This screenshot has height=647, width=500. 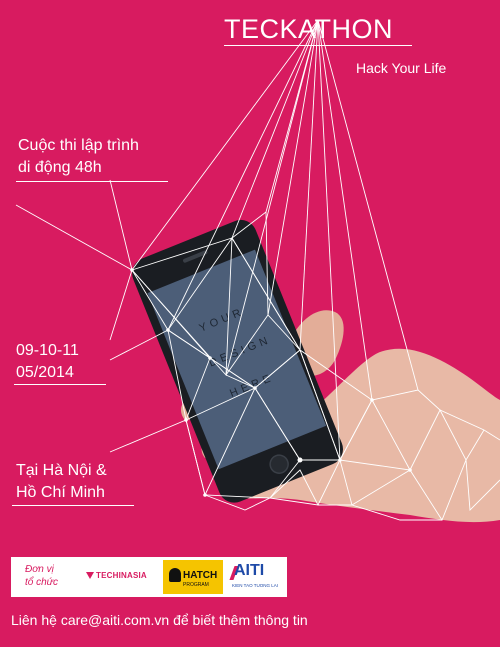 What do you see at coordinates (175, 575) in the screenshot?
I see `hatch-emblem-icon` at bounding box center [175, 575].